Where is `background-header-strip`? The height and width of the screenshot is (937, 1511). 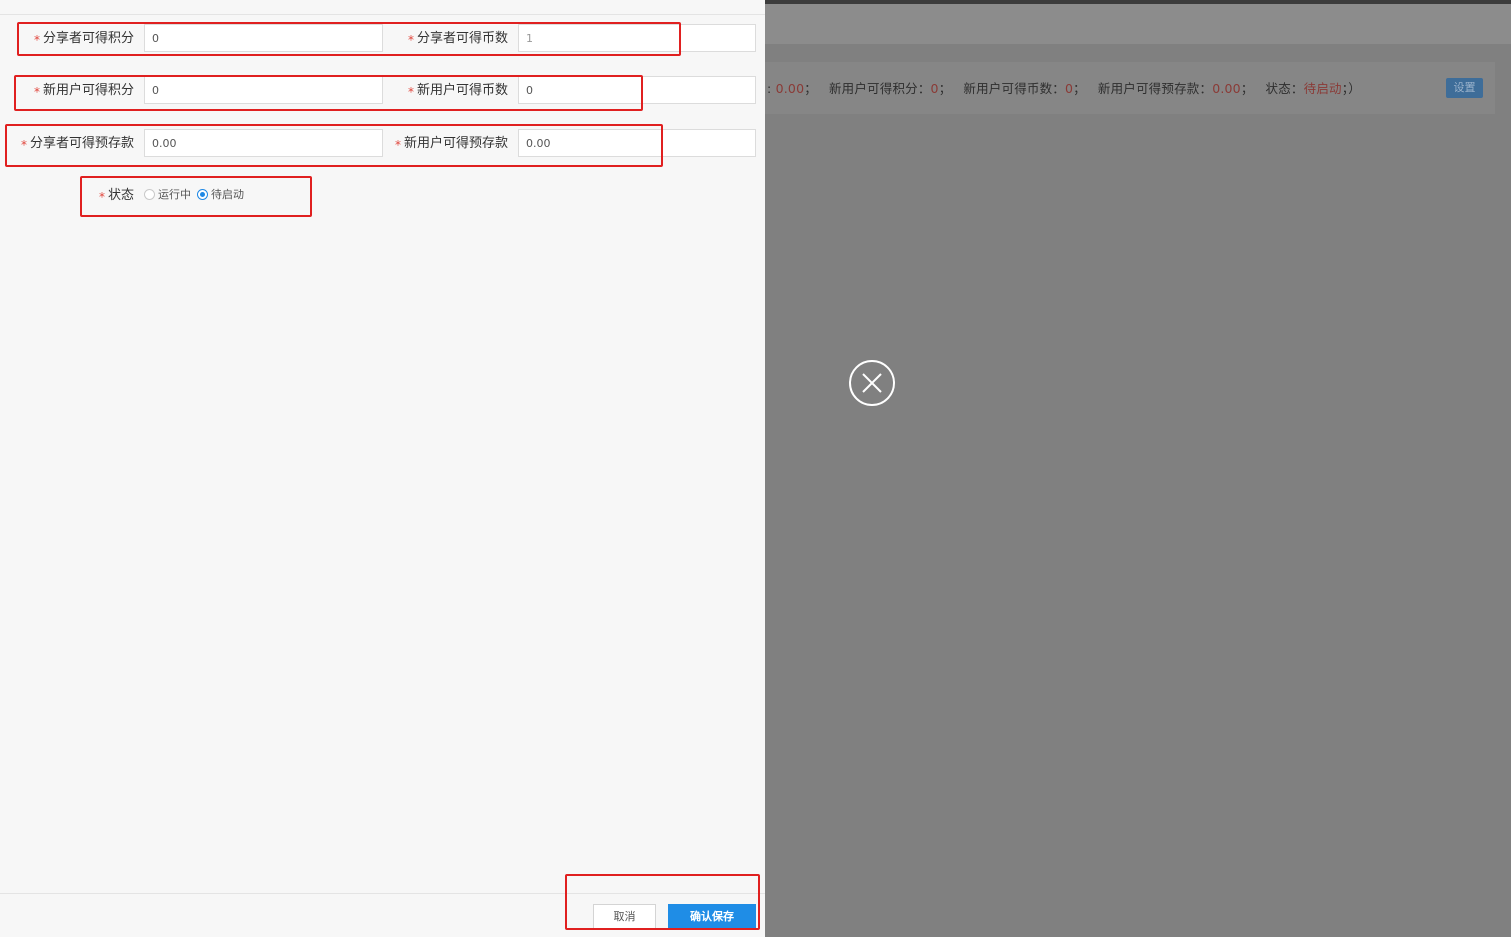 background-header-strip is located at coordinates (1138, 24).